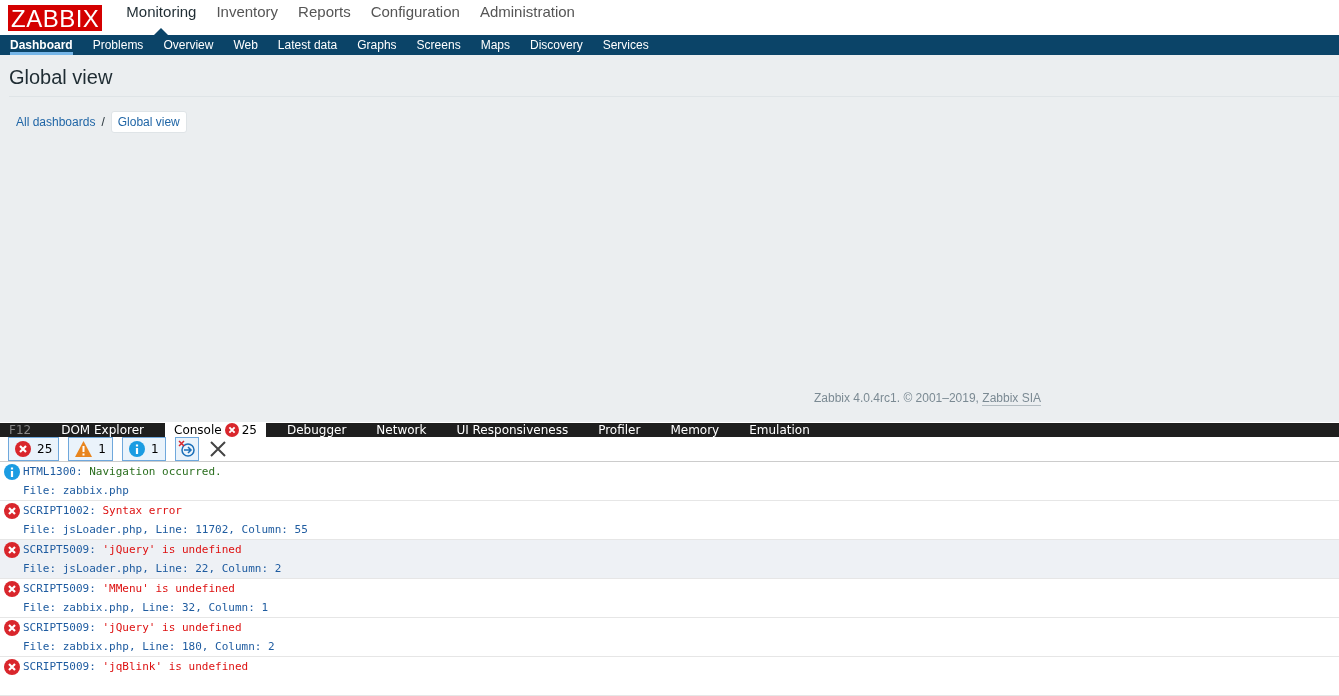  I want to click on devtools-tab: Console 25, so click(215, 430).